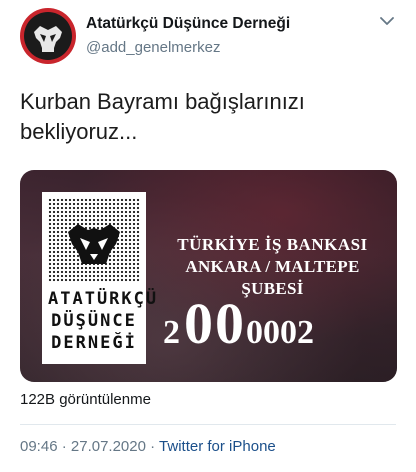  I want to click on avatar, so click(48, 36).